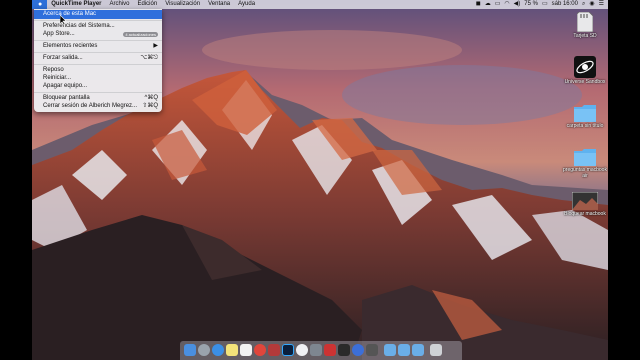  What do you see at coordinates (182, 4) in the screenshot?
I see `menu-visualizacion: Visualización` at bounding box center [182, 4].